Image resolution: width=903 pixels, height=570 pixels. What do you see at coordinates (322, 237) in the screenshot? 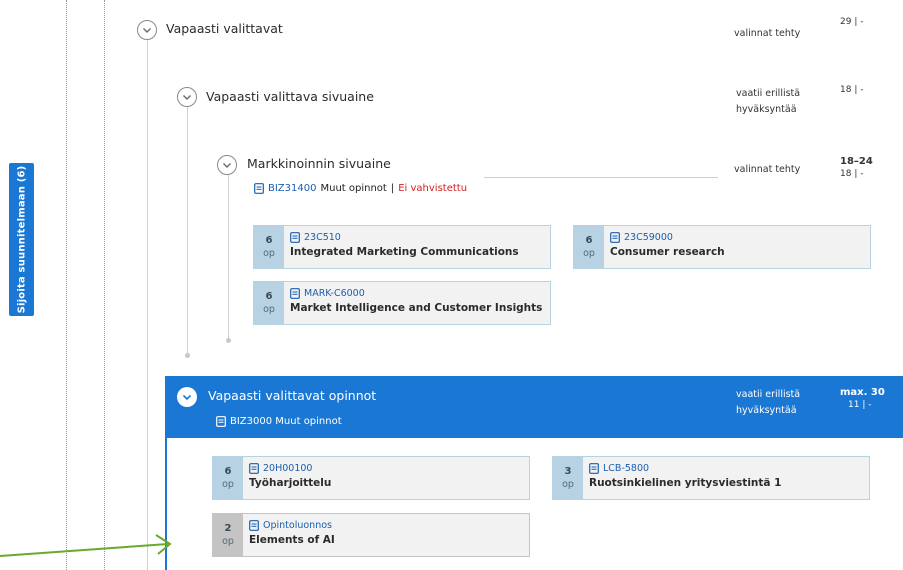
I see `course-code: 23C510` at bounding box center [322, 237].